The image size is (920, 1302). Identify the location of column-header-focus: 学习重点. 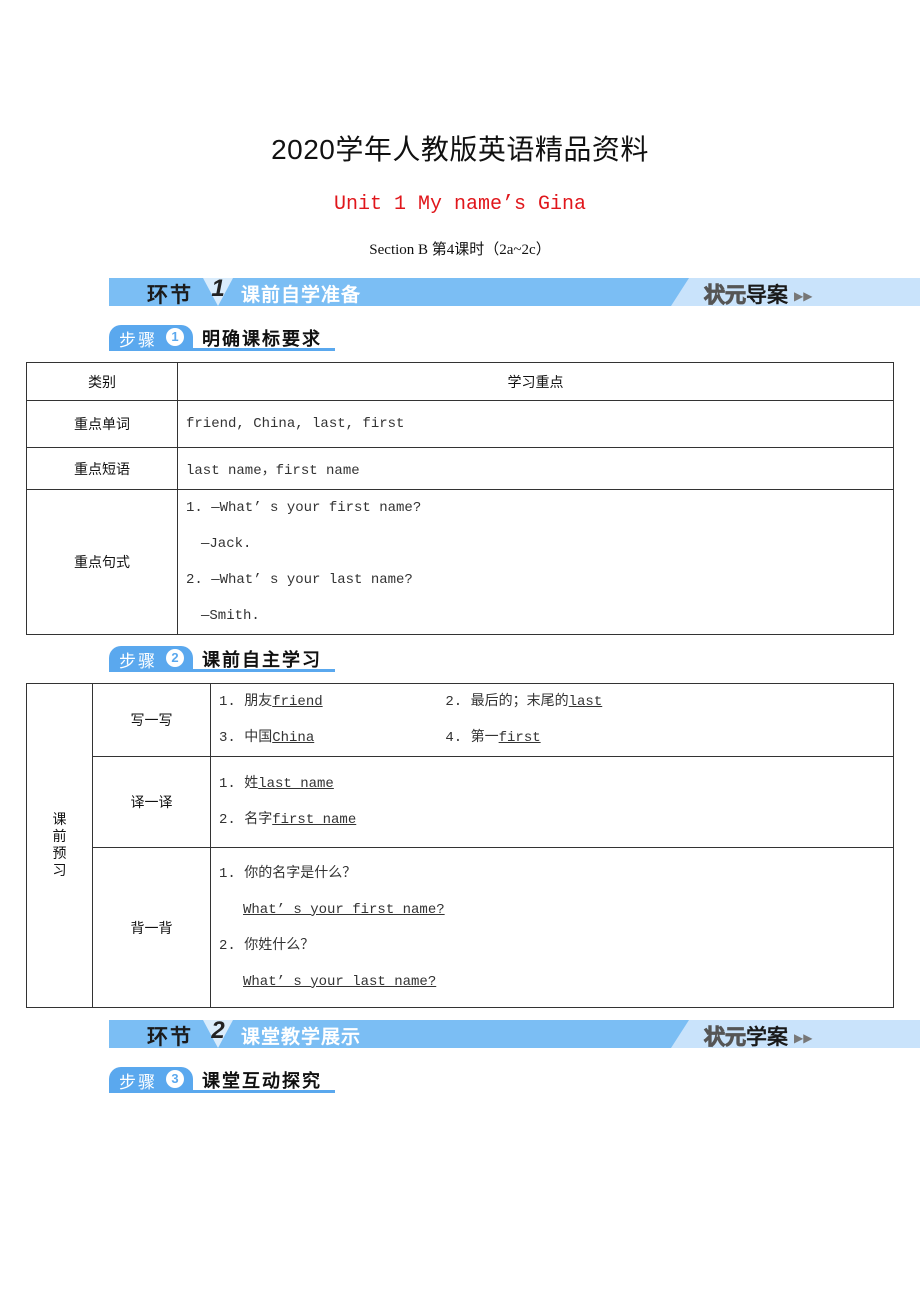
(535, 381).